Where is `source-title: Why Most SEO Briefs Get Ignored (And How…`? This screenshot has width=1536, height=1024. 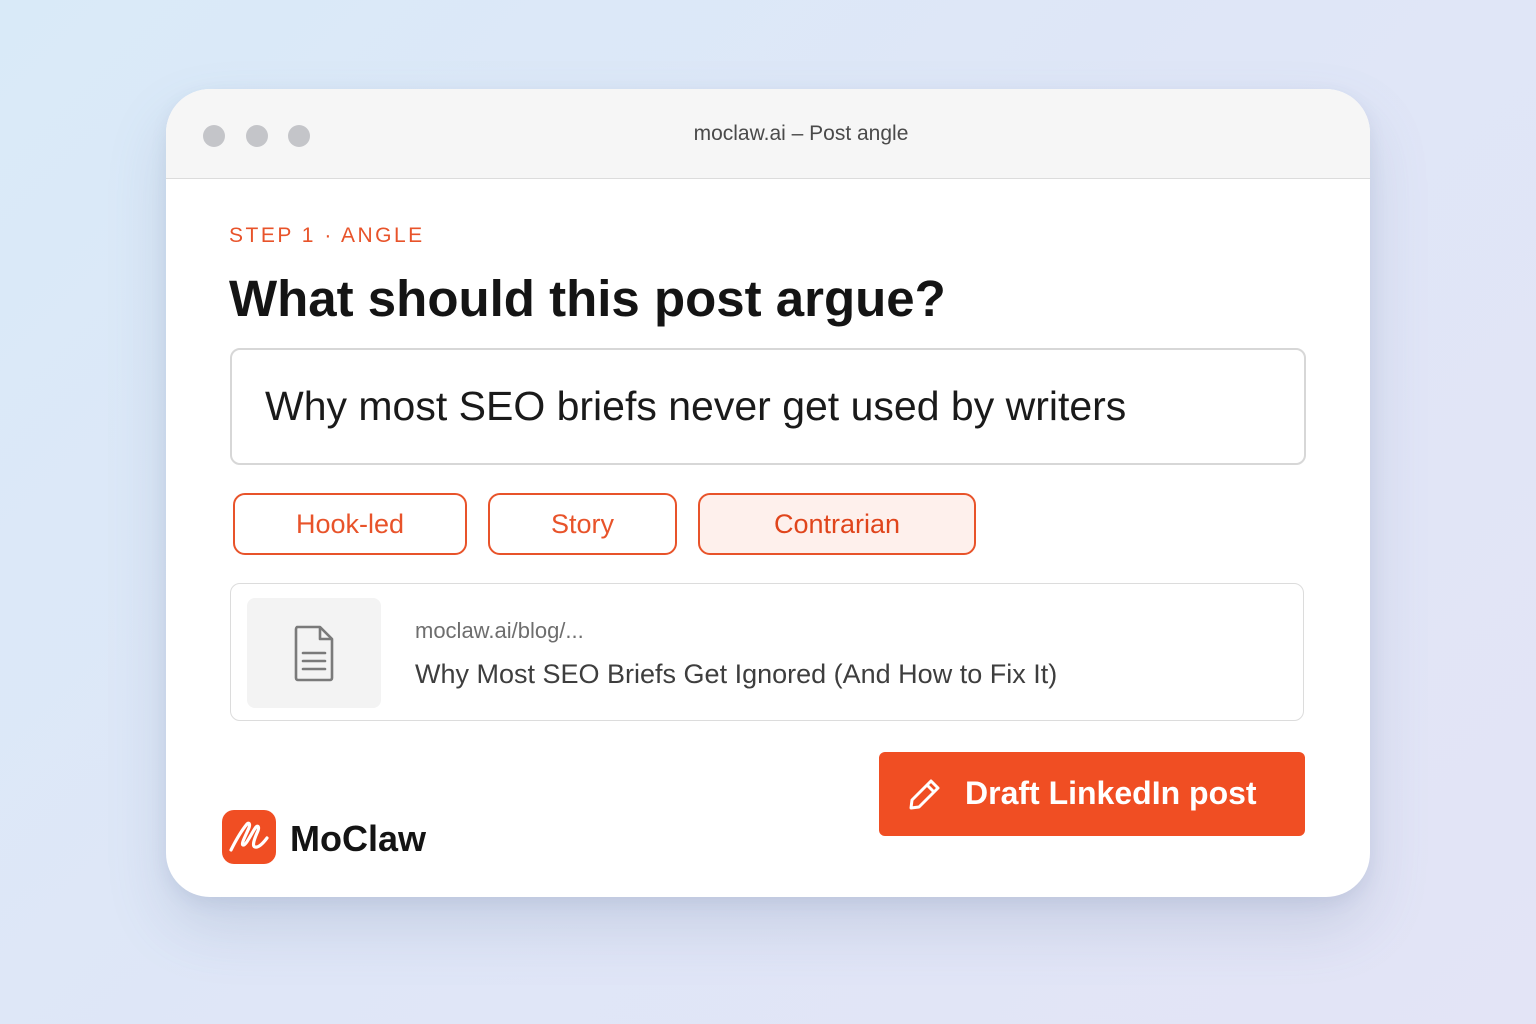
source-title: Why Most SEO Briefs Get Ignored (And How… is located at coordinates (736, 674).